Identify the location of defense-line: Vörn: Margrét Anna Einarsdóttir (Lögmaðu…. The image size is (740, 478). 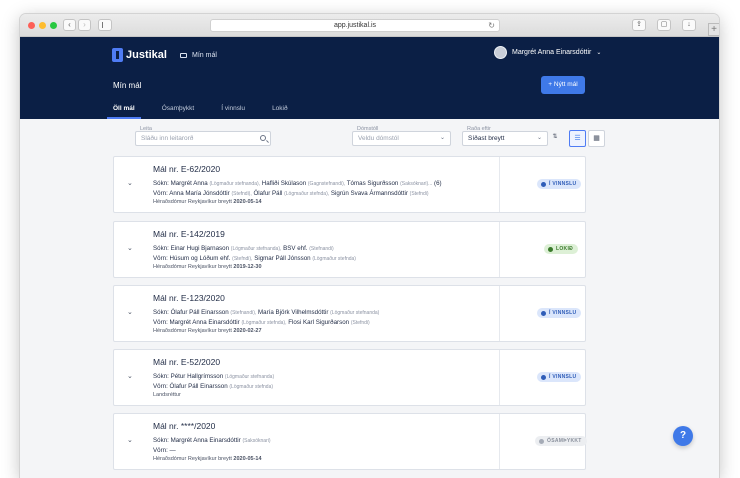
(261, 322).